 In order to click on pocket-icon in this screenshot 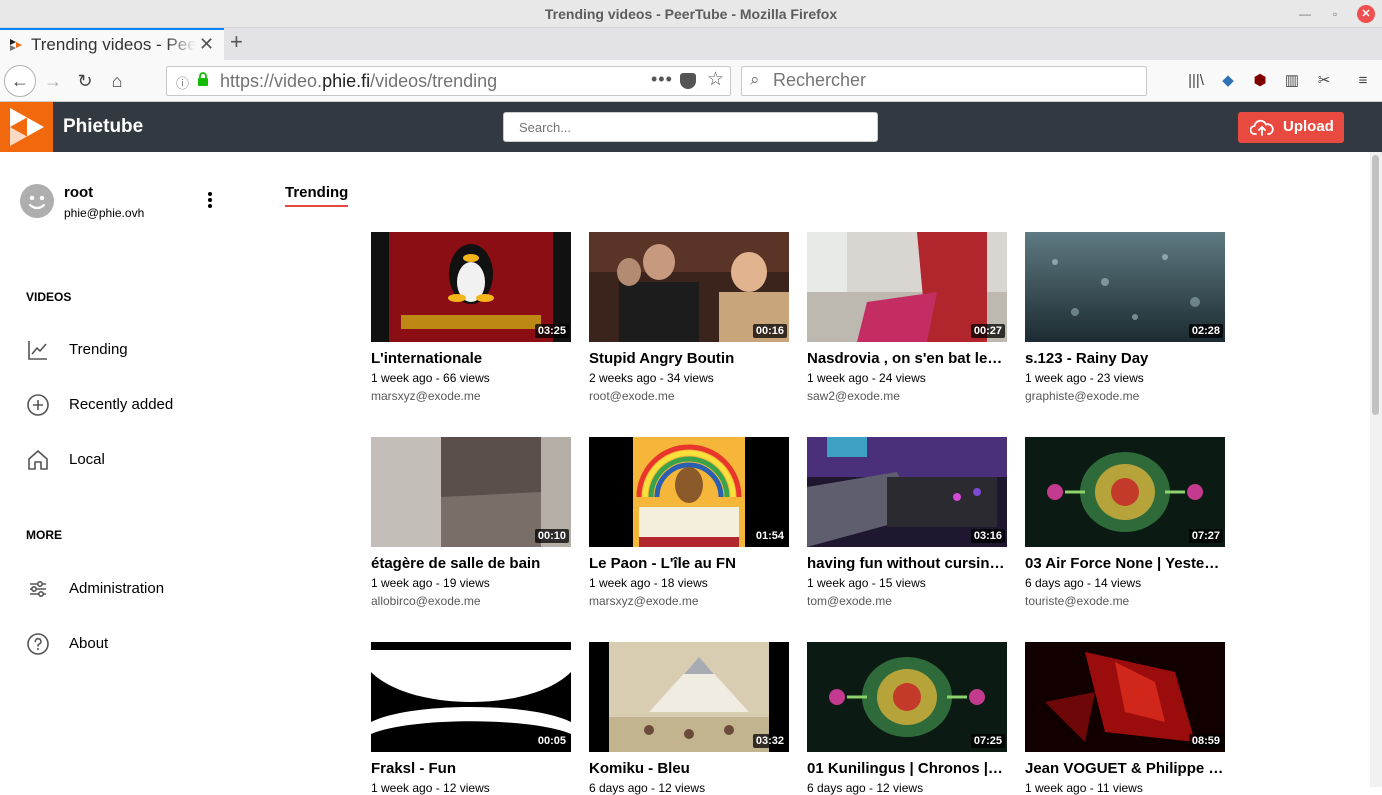, I will do `click(688, 81)`.